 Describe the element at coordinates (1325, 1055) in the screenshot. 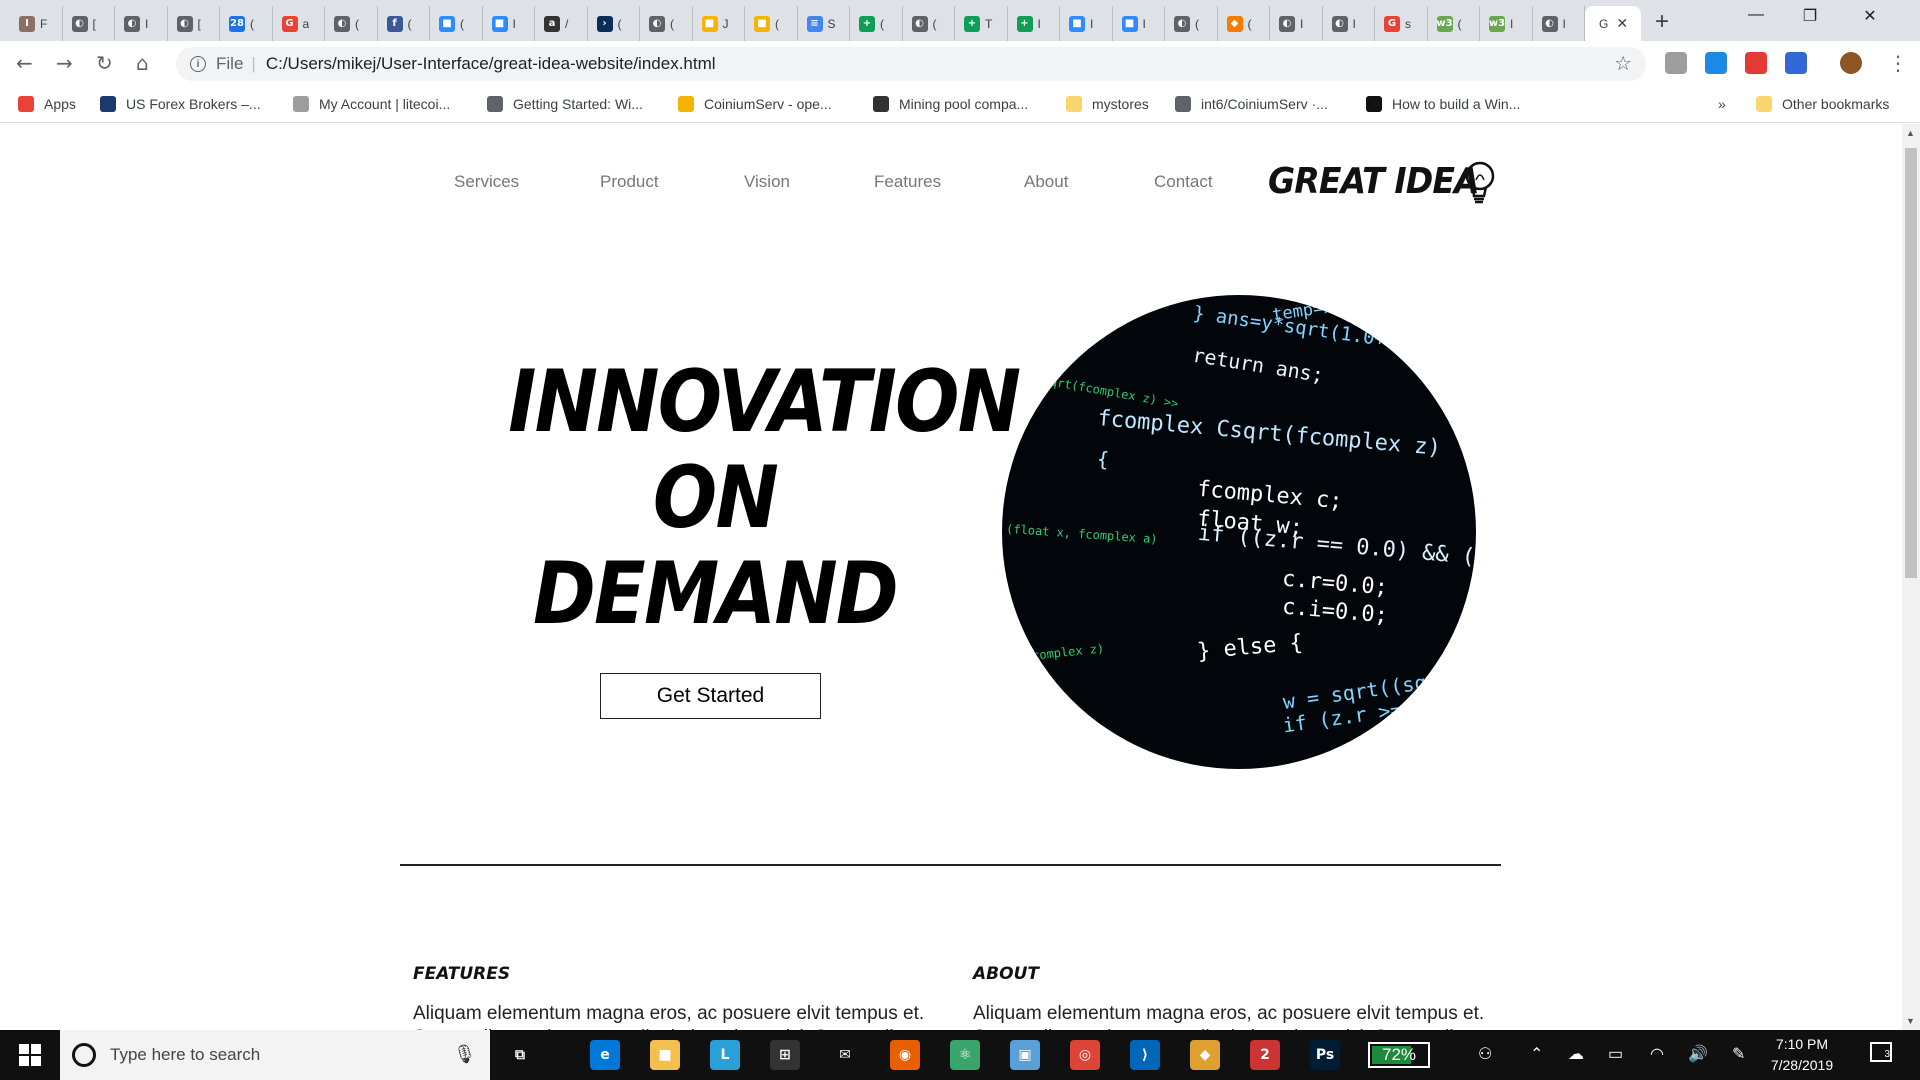

I see `photoshop-icon: Ps` at that location.